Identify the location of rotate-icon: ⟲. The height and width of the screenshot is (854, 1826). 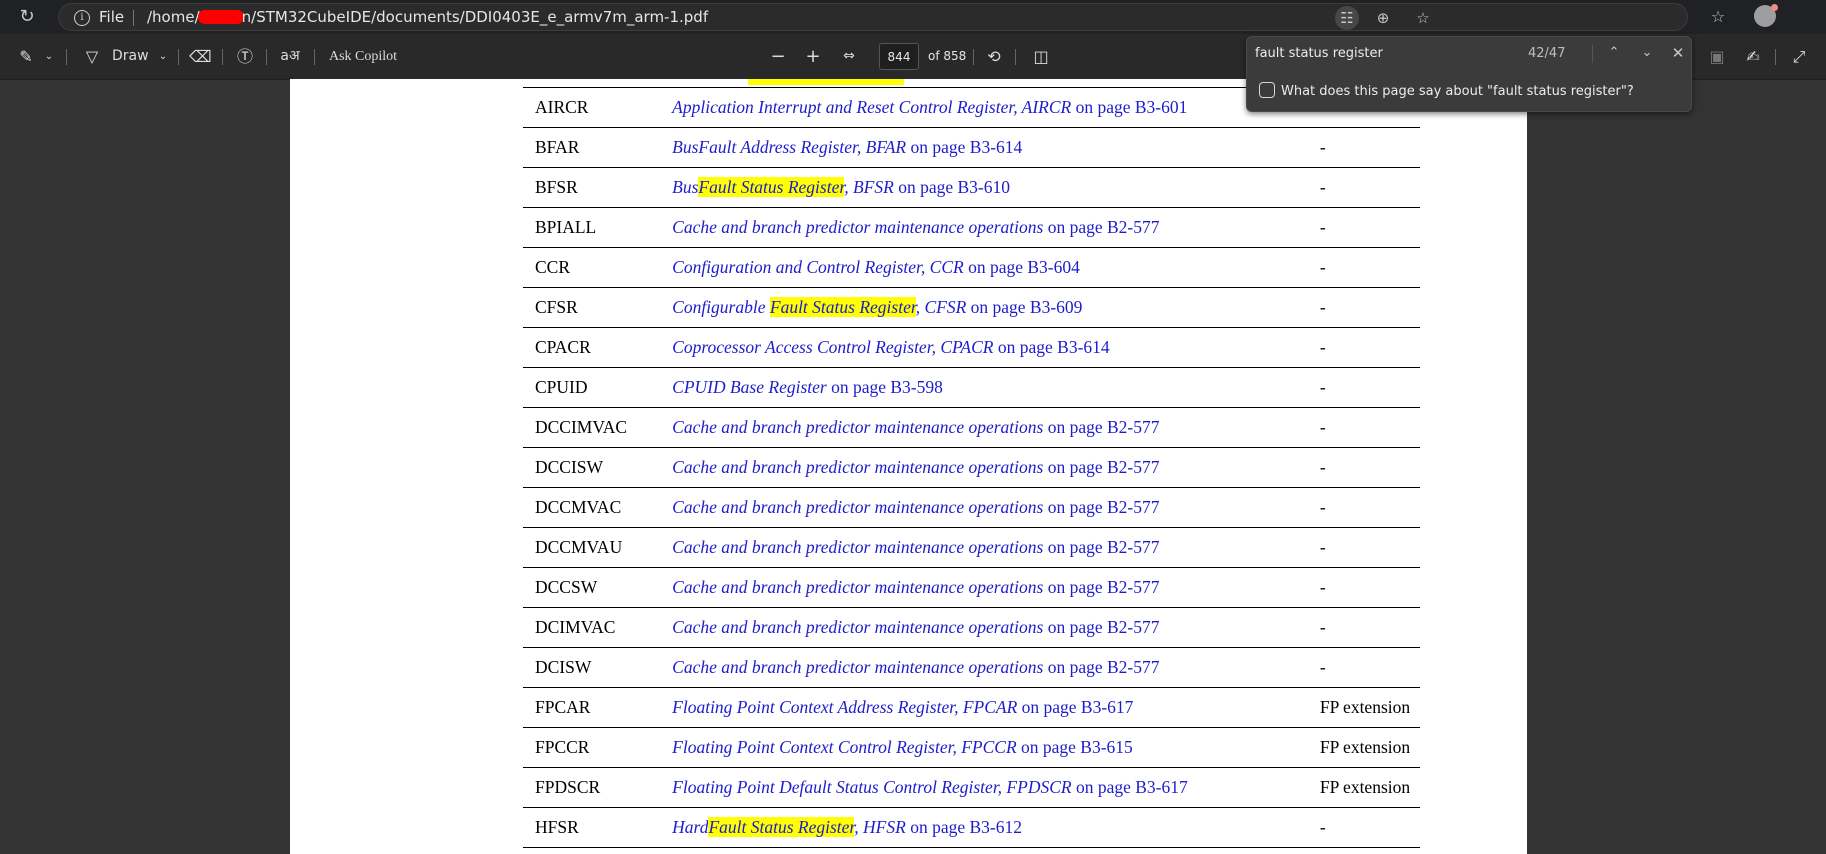
(994, 56).